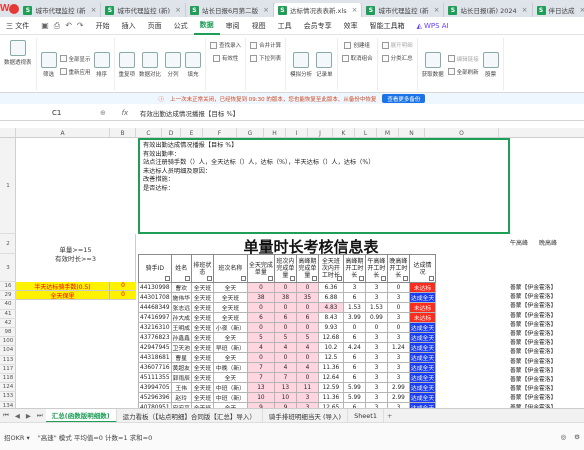  I want to click on column-header-cell: 姓名, so click(181, 268).